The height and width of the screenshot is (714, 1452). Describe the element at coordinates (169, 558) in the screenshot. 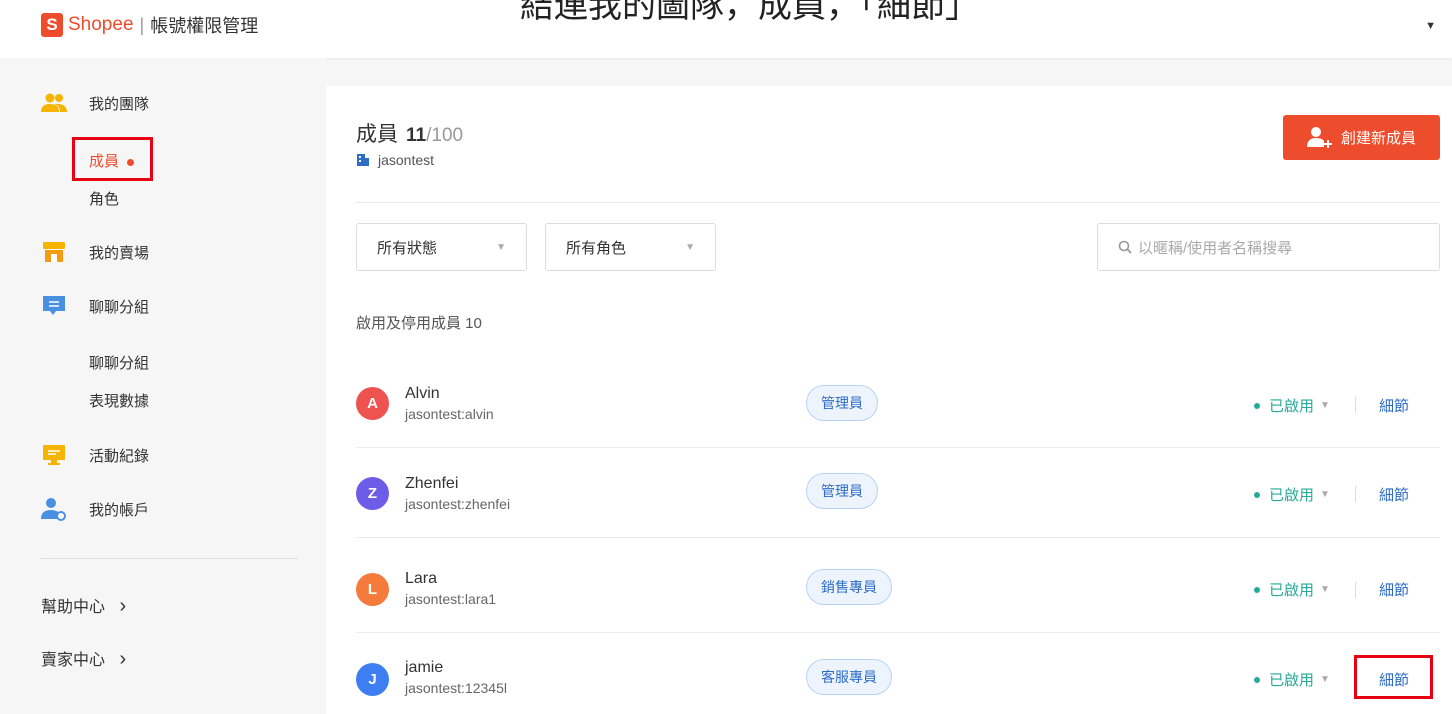

I see `sidebar-divider` at that location.